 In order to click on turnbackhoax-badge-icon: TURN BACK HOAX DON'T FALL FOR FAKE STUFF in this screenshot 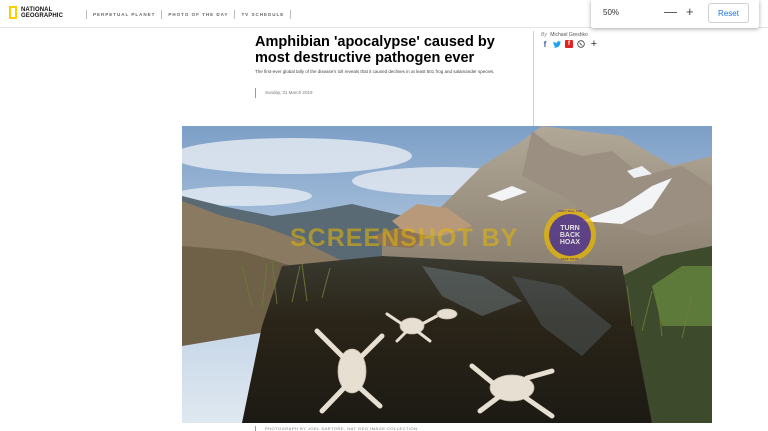, I will do `click(570, 235)`.